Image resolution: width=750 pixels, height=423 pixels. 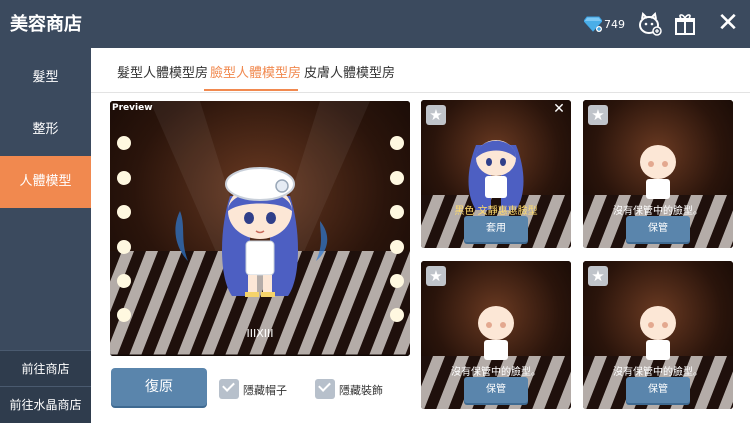 I want to click on mannequin-slot: ★ ✕ 黑色 文靜惠惠臉型 套用, so click(x=496, y=174).